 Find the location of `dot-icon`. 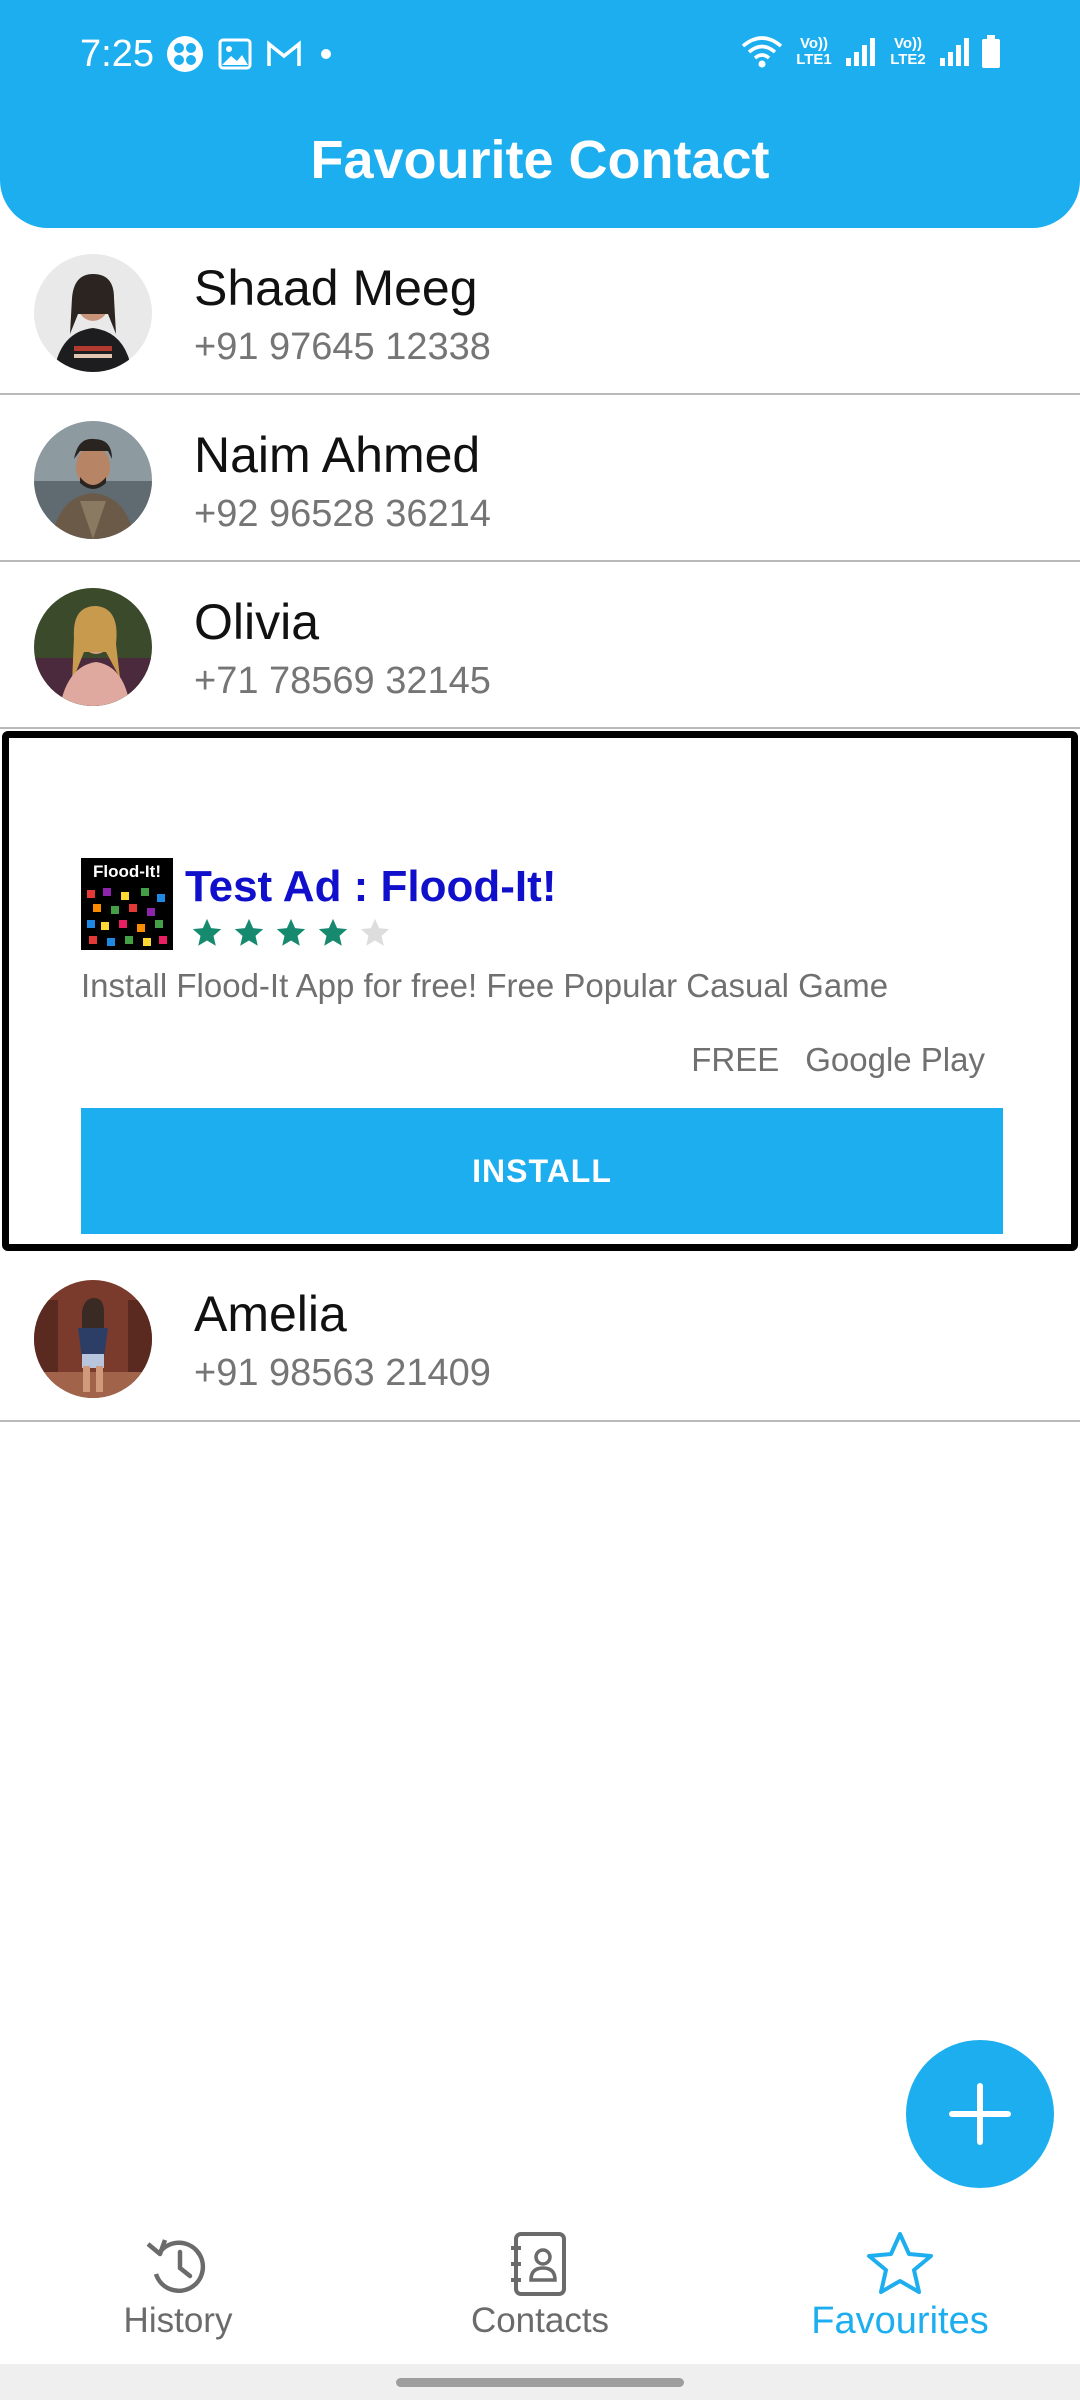

dot-icon is located at coordinates (326, 54).